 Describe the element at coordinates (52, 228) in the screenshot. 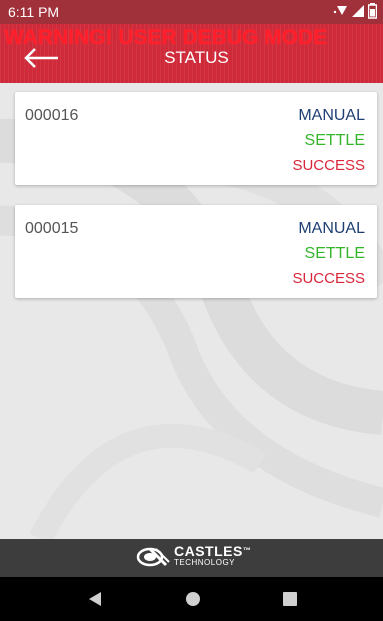

I see `transaction-id: 000015` at that location.